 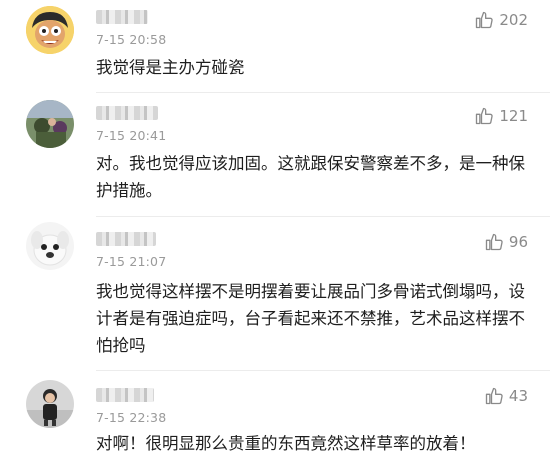 I want to click on dog-avatar-icon, so click(x=50, y=246).